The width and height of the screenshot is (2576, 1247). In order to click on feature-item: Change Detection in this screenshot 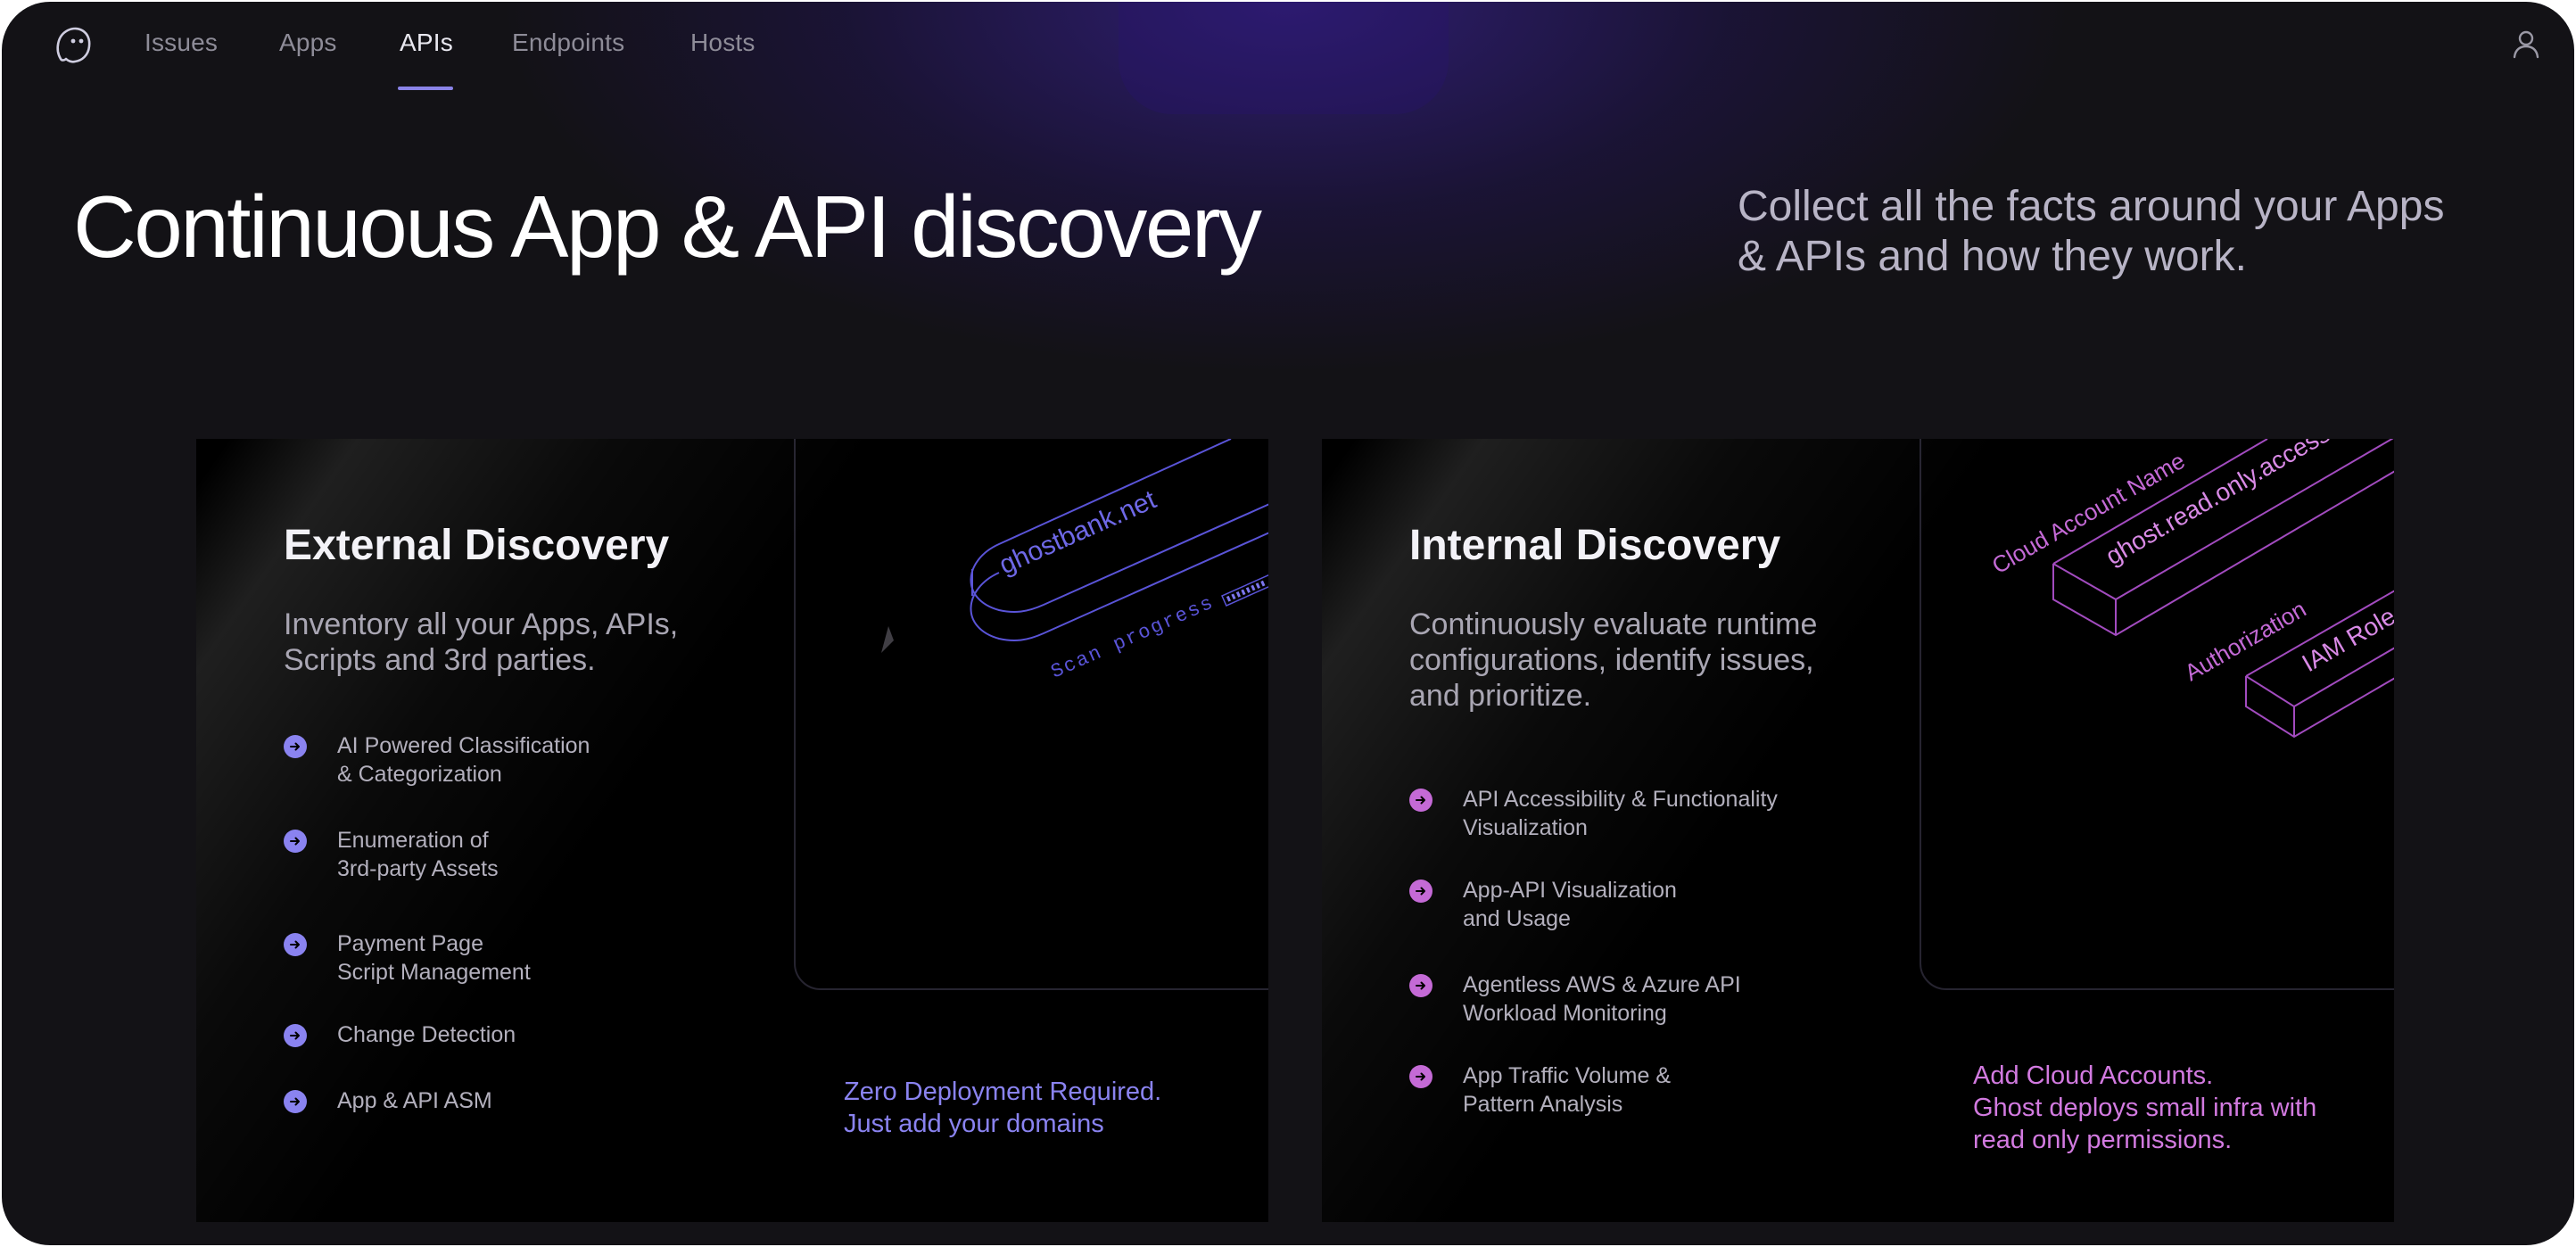, I will do `click(400, 1034)`.